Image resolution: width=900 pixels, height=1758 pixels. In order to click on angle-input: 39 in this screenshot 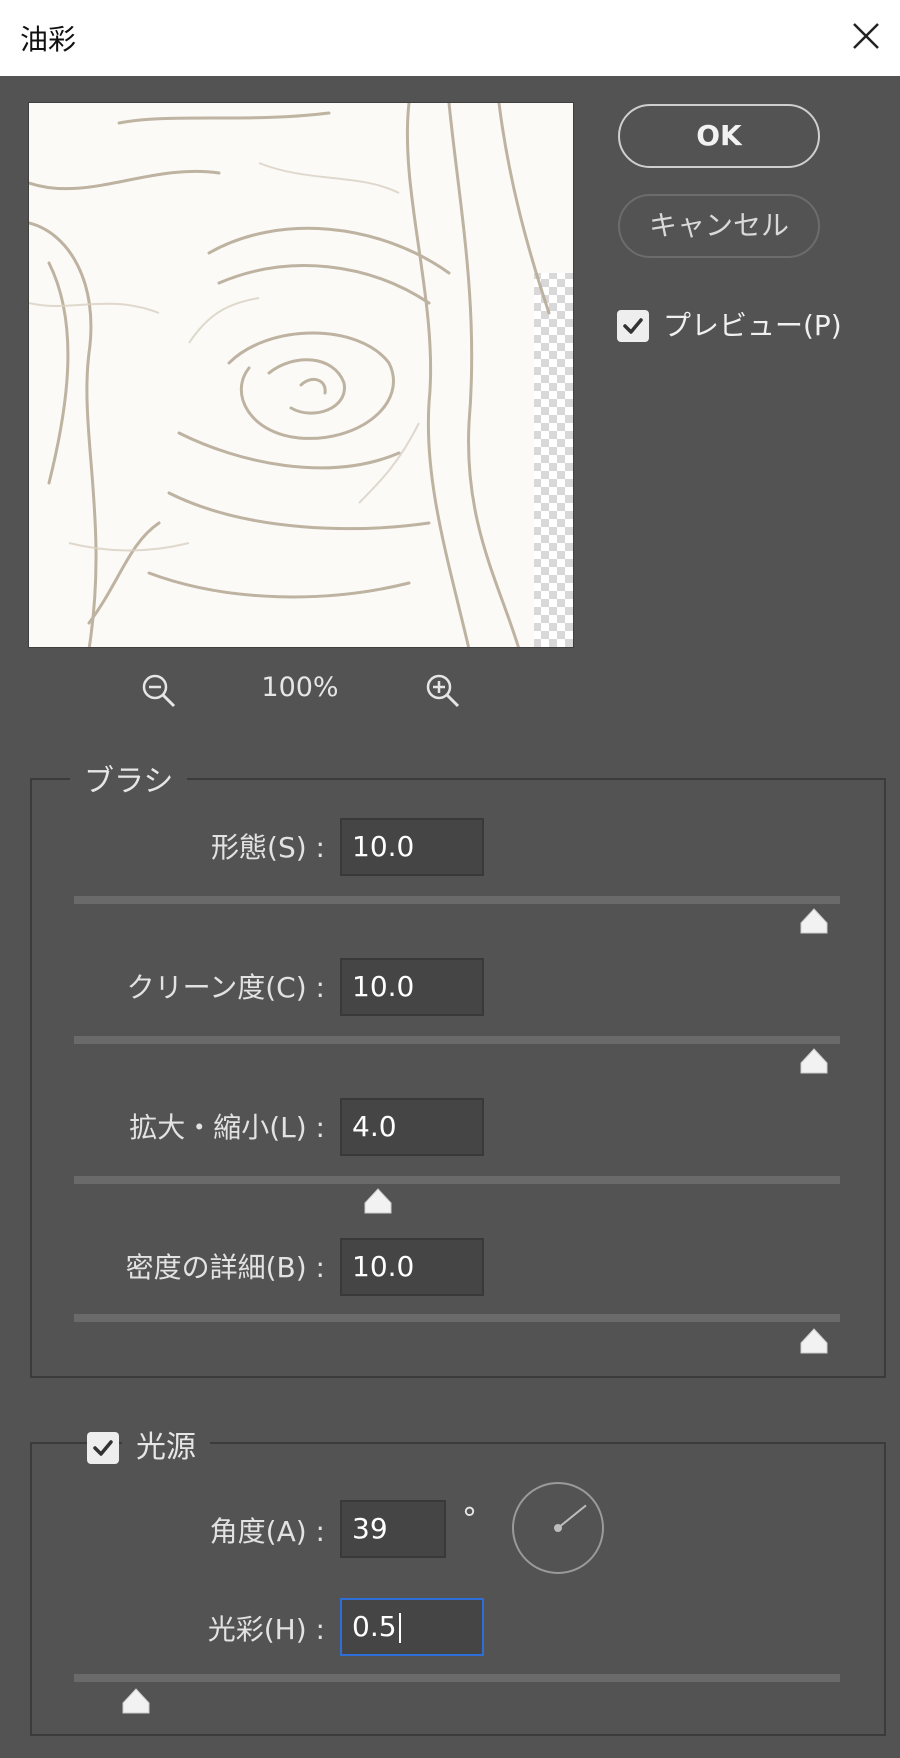, I will do `click(393, 1529)`.